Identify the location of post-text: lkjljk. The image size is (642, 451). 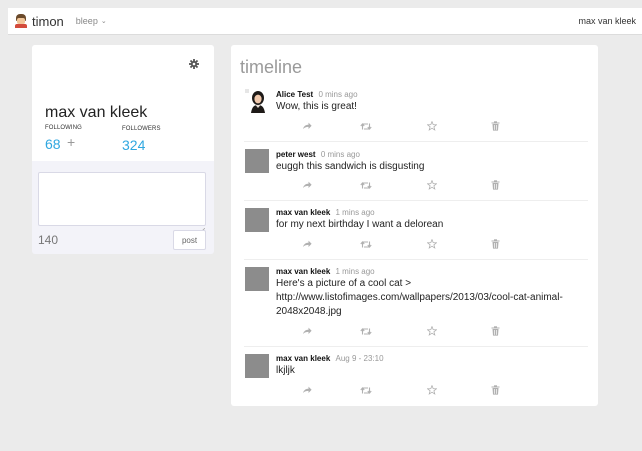
(285, 370).